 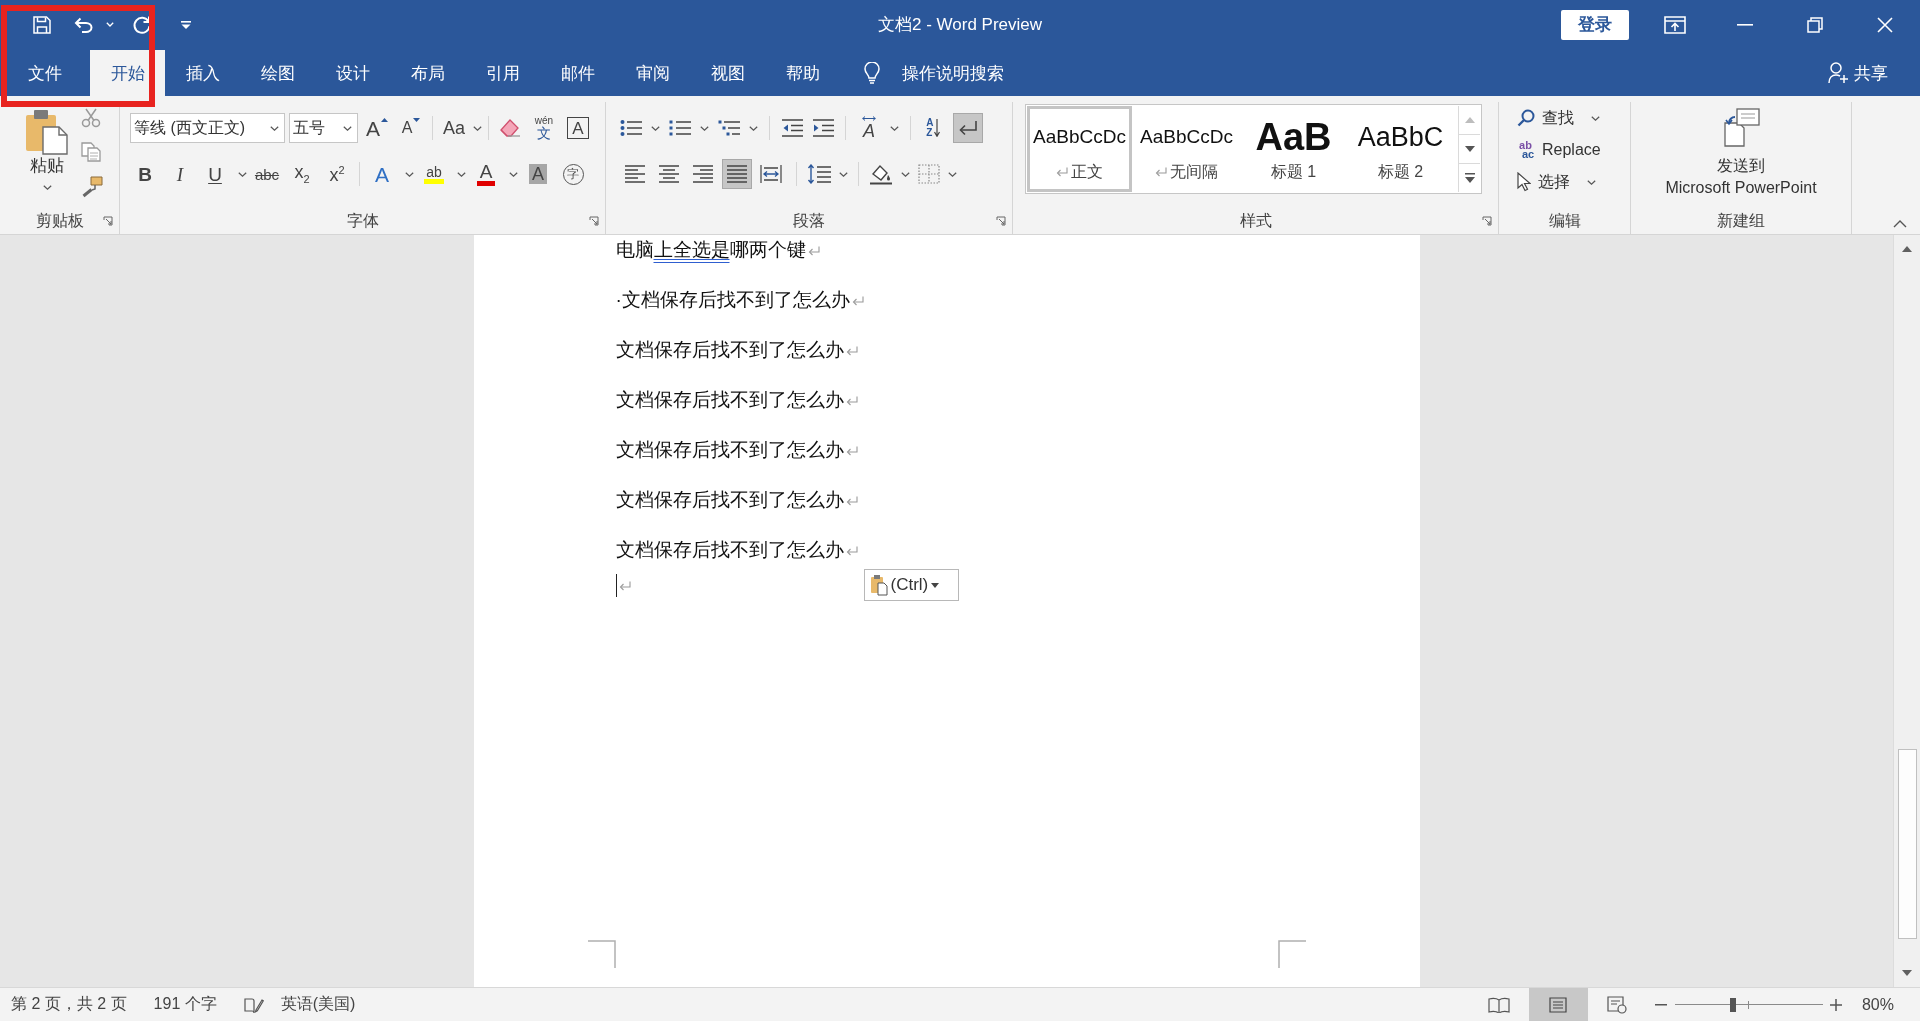 What do you see at coordinates (1079, 149) in the screenshot?
I see `style-item: AaBbCcDc 正文` at bounding box center [1079, 149].